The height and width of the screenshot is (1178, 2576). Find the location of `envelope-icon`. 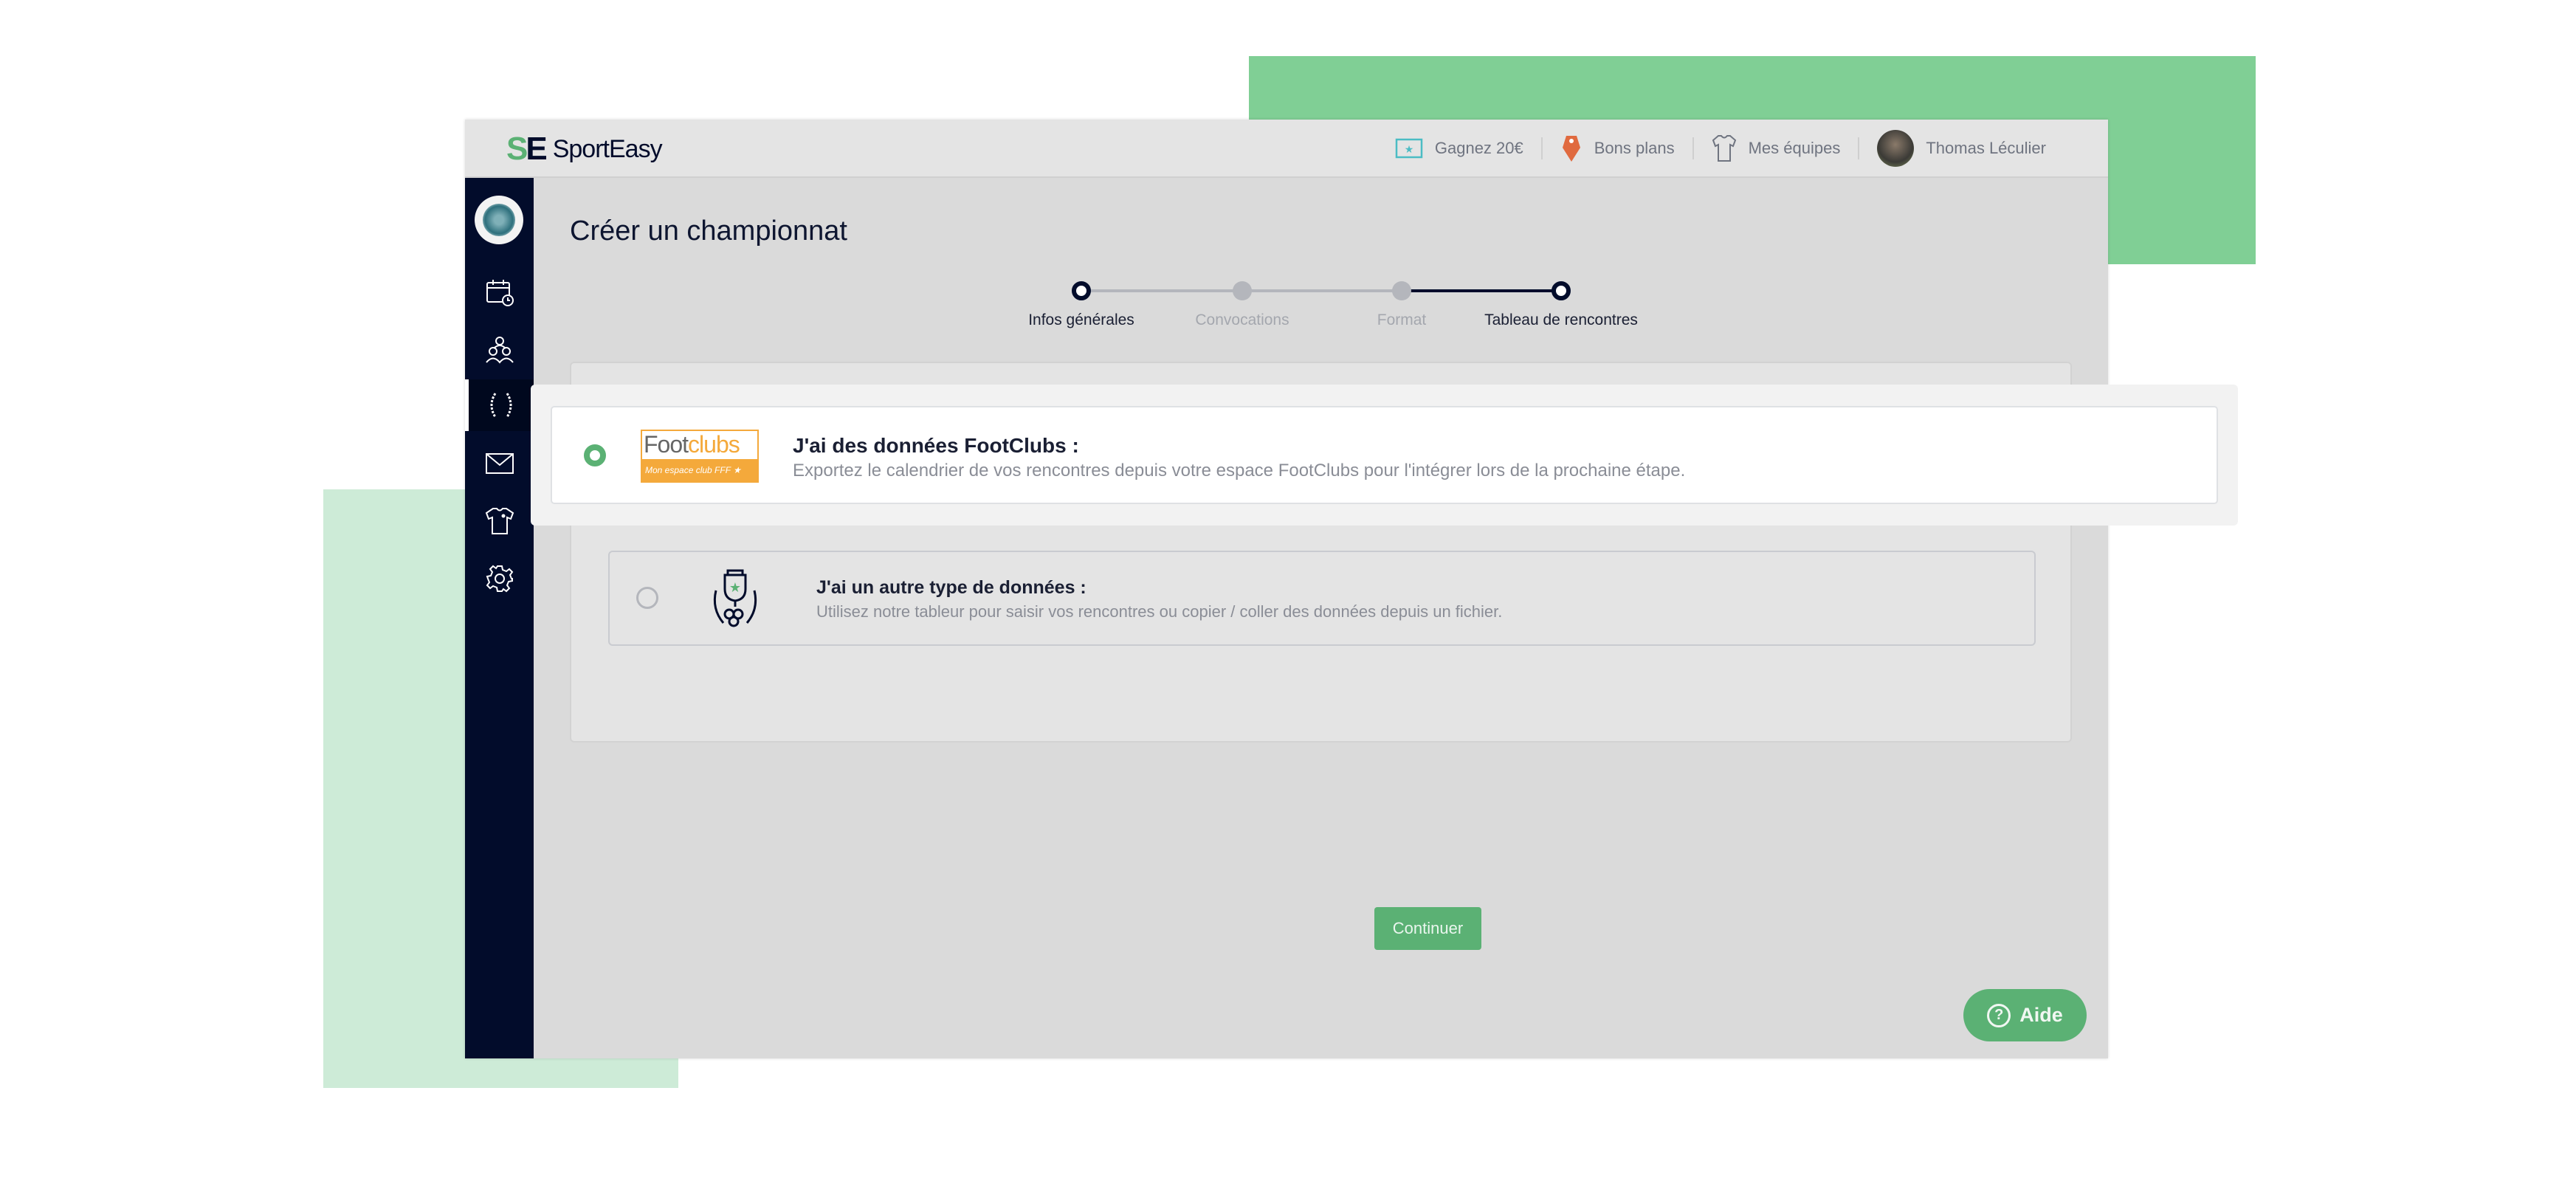

envelope-icon is located at coordinates (499, 463).